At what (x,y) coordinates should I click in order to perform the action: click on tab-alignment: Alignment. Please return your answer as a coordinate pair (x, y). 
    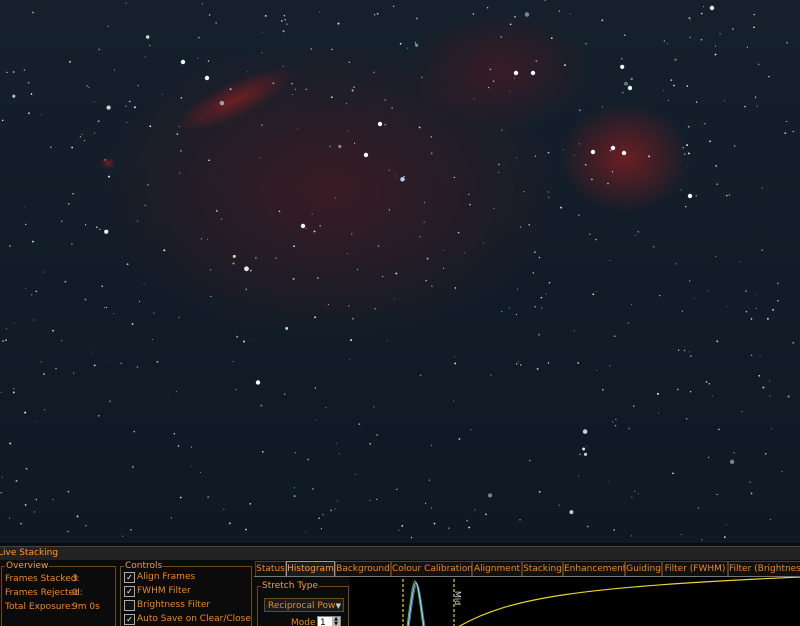
    Looking at the image, I should click on (497, 568).